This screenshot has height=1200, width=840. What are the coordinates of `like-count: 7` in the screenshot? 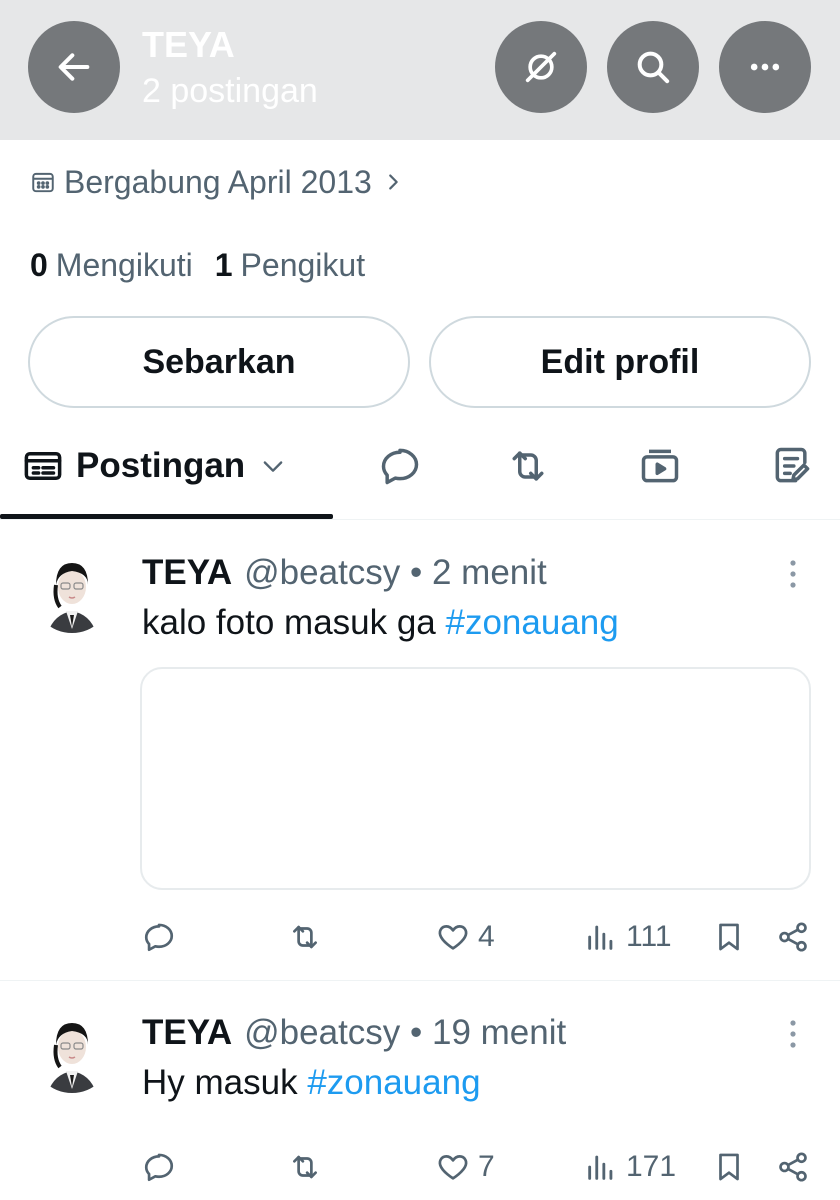 It's located at (486, 1166).